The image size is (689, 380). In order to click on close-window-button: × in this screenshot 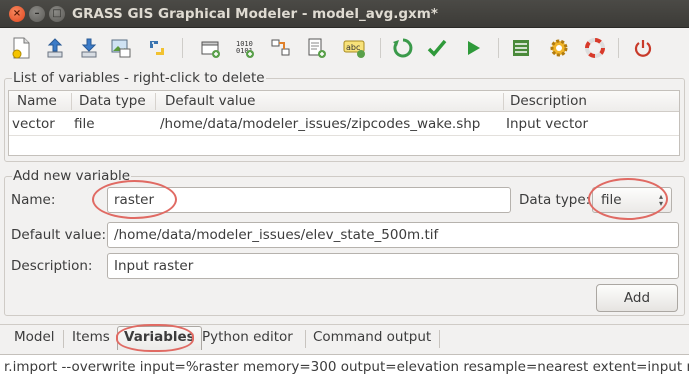, I will do `click(17, 14)`.